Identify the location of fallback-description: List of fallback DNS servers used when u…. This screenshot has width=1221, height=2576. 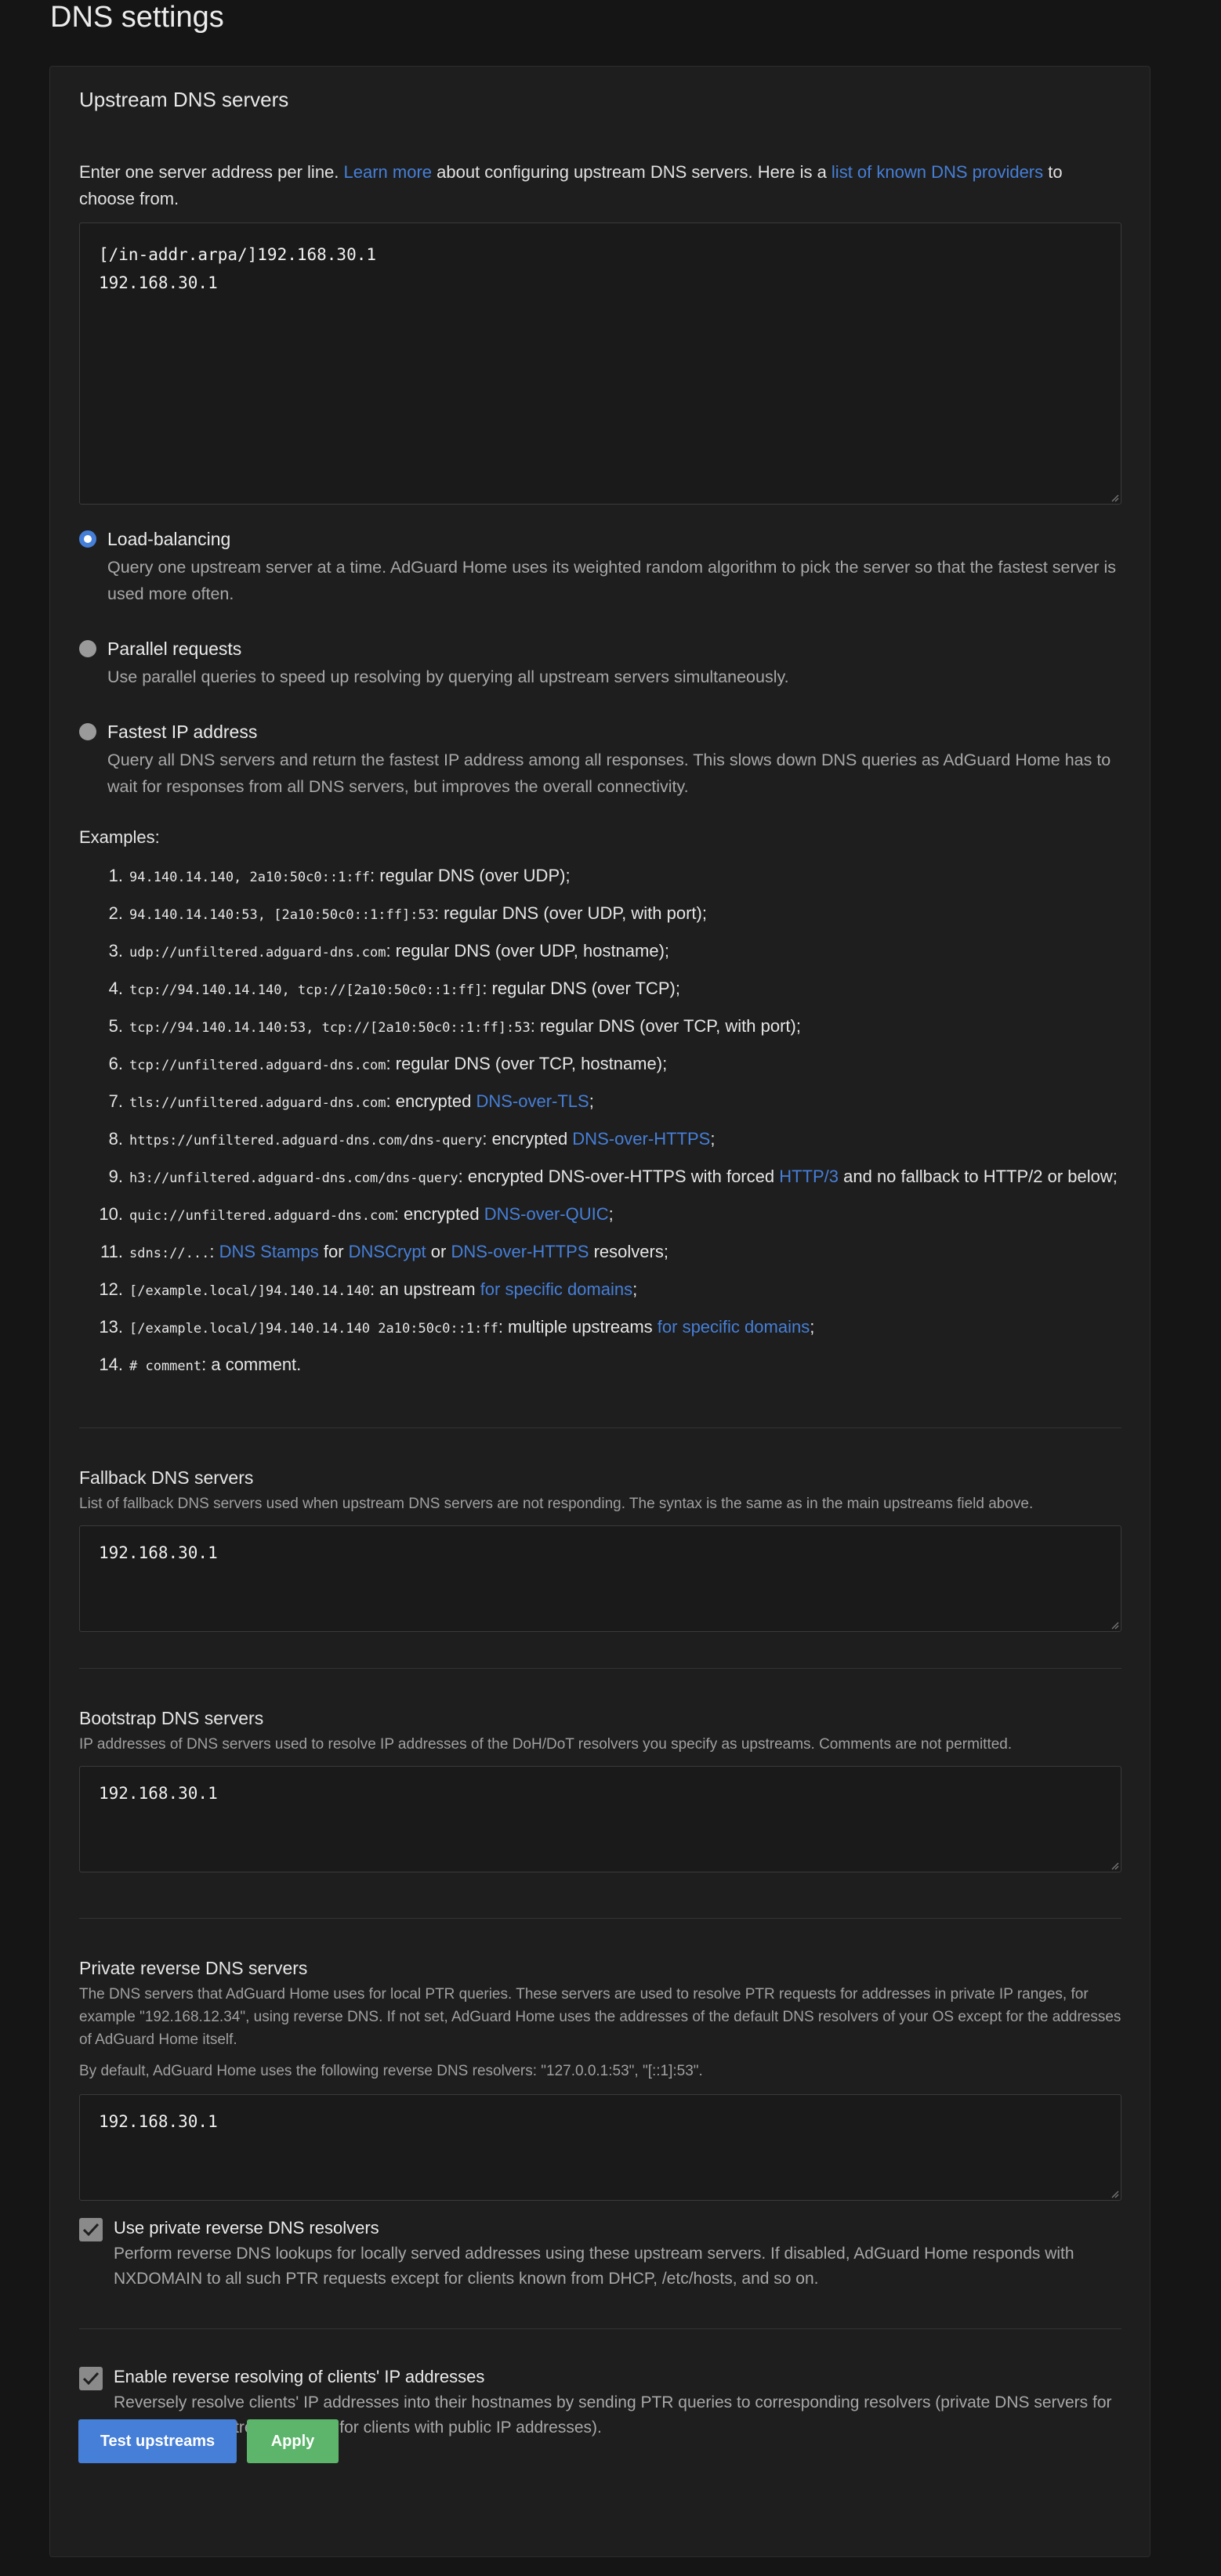
(556, 1504).